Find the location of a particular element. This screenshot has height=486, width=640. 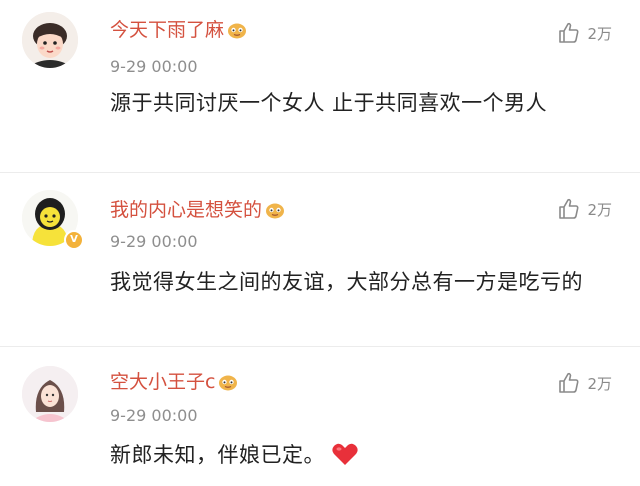

girl-photo-avatar-icon is located at coordinates (50, 394).